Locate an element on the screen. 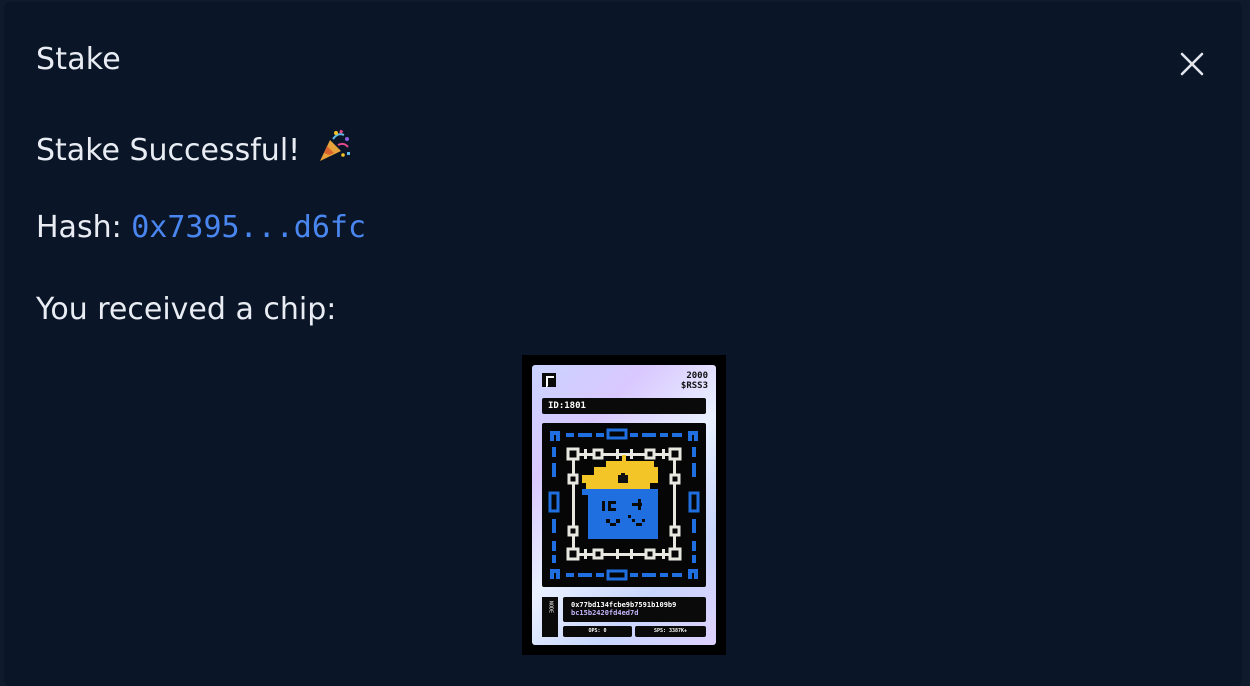 The width and height of the screenshot is (1250, 686). chip-token: $RSS3 is located at coordinates (694, 386).